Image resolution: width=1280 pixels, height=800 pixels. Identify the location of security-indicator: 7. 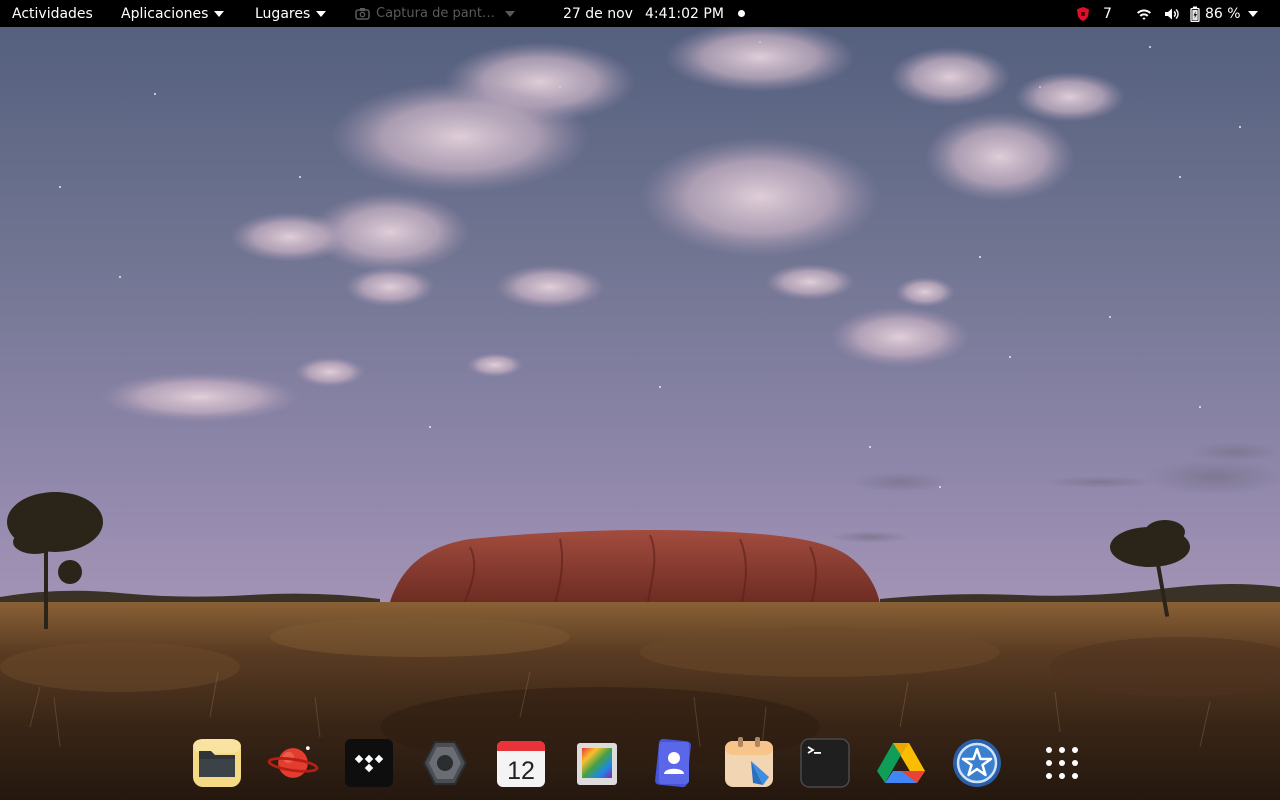
(1094, 13).